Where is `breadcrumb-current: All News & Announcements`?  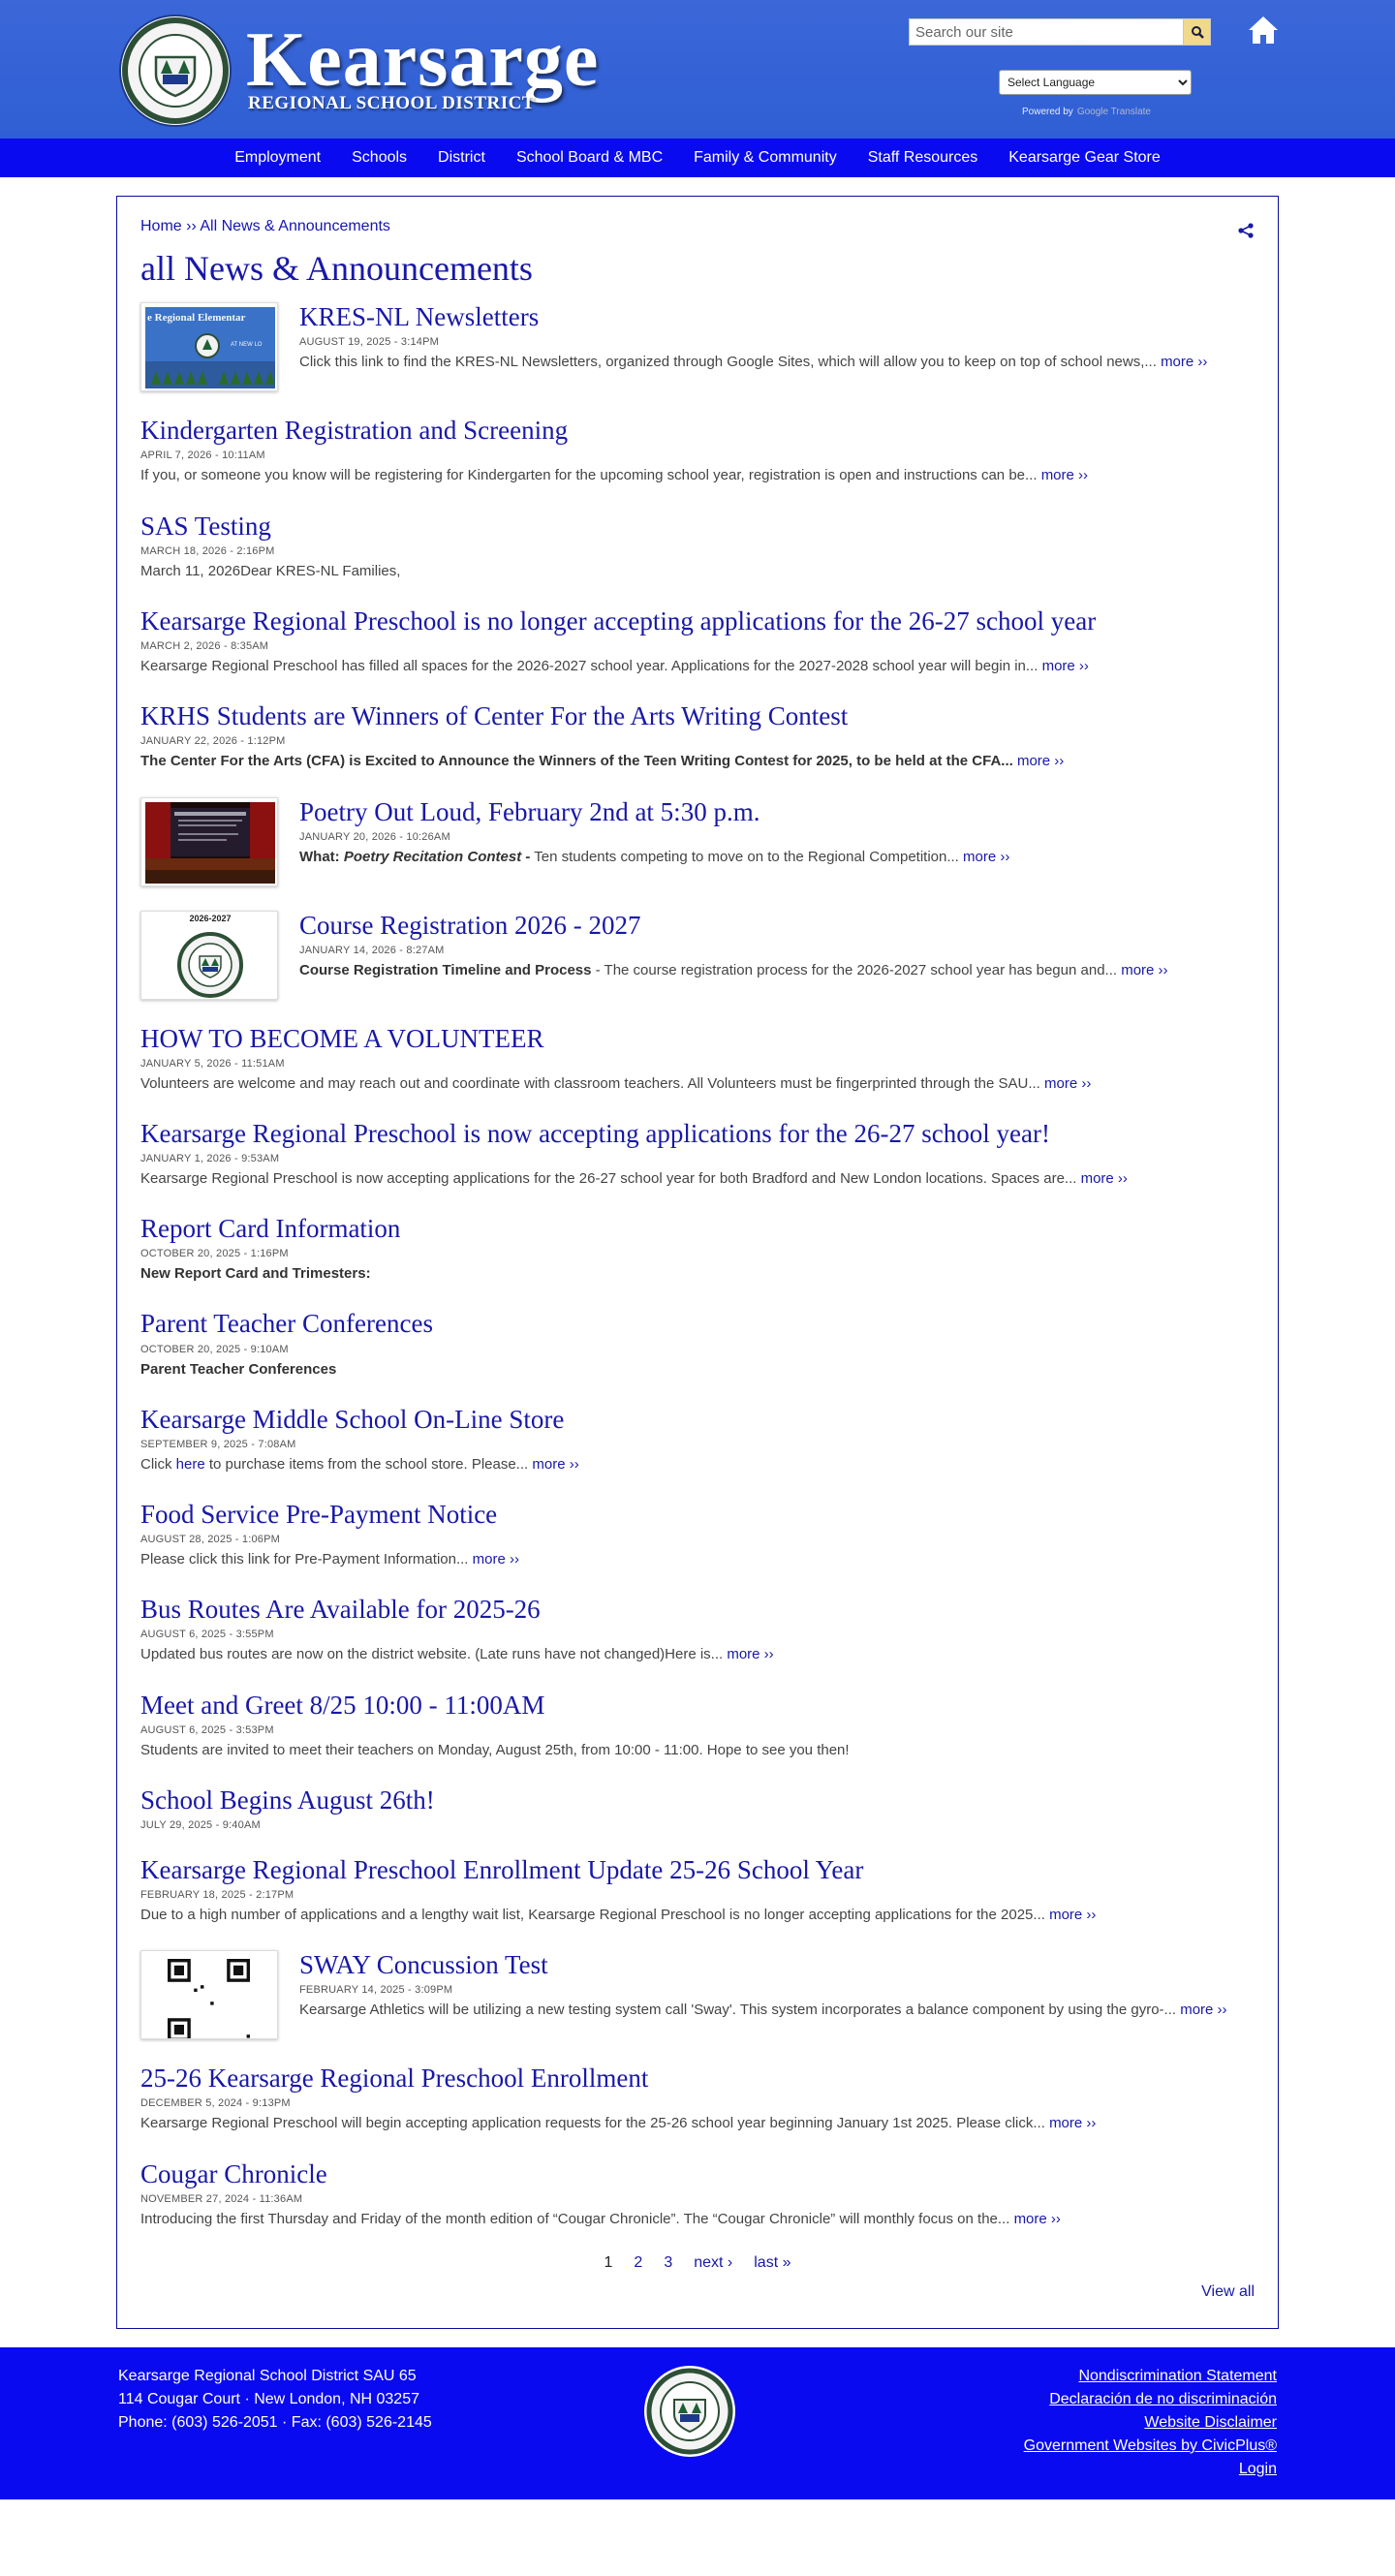 breadcrumb-current: All News & Announcements is located at coordinates (295, 226).